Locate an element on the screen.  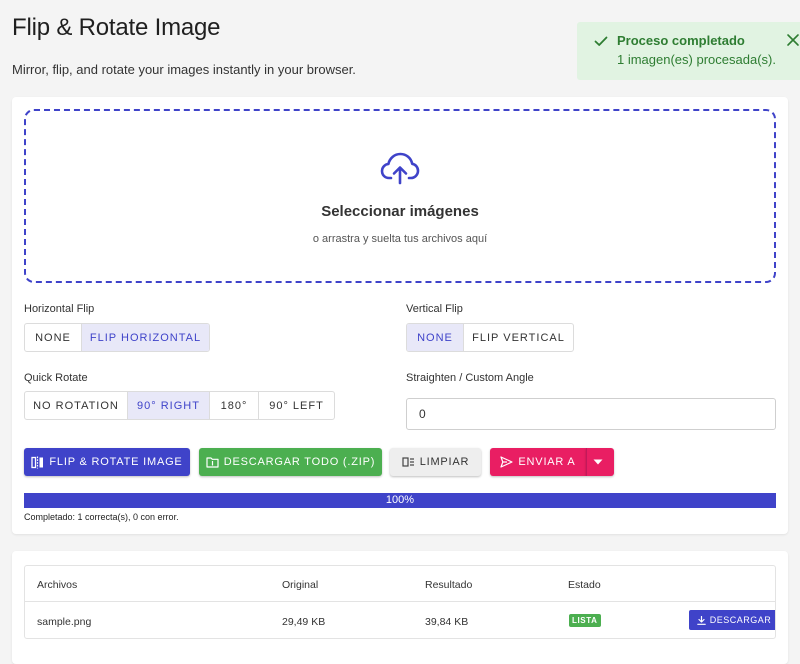
download-all-button-label: DESCARGAR TODO (.ZIP) is located at coordinates (299, 462).